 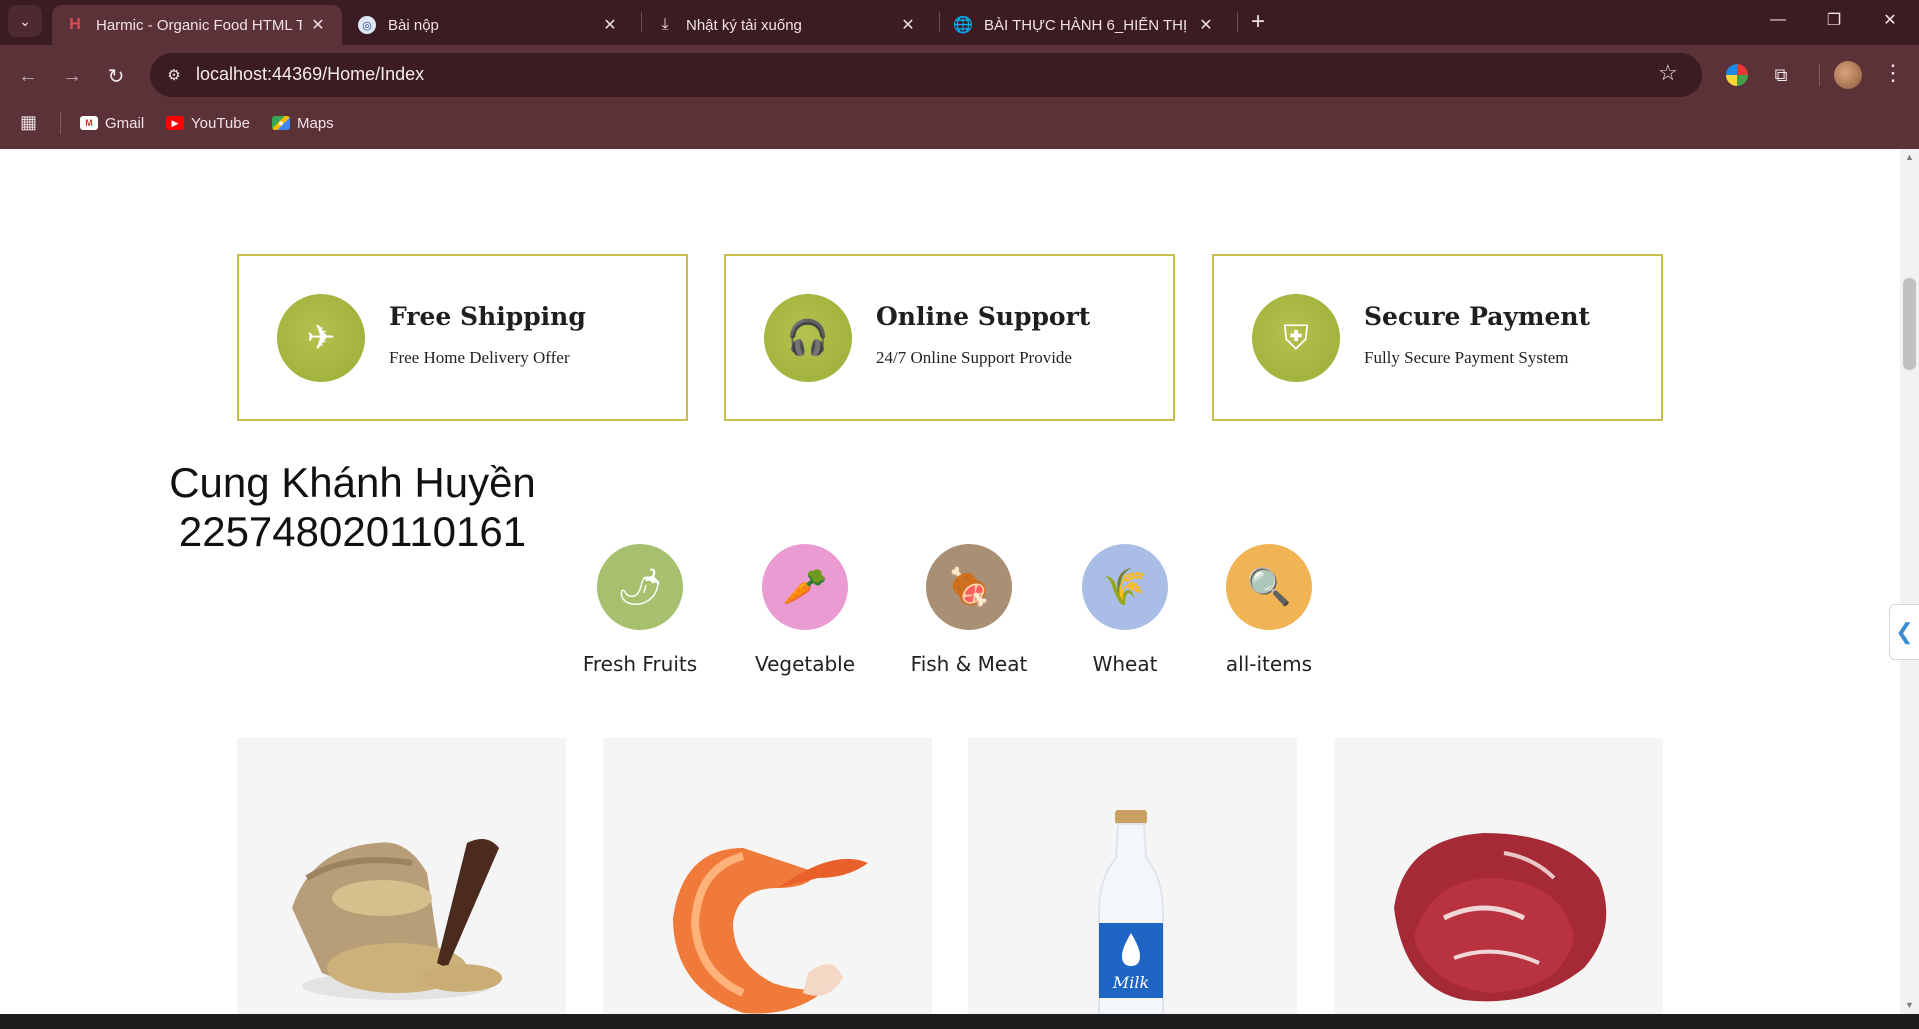 What do you see at coordinates (479, 357) in the screenshot?
I see `feature-subtitle: Free Home Delivery Offer` at bounding box center [479, 357].